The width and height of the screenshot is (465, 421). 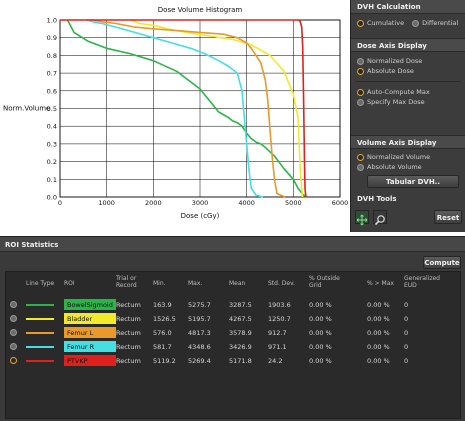 I want to click on cell-mean: 3578.9, so click(x=240, y=333).